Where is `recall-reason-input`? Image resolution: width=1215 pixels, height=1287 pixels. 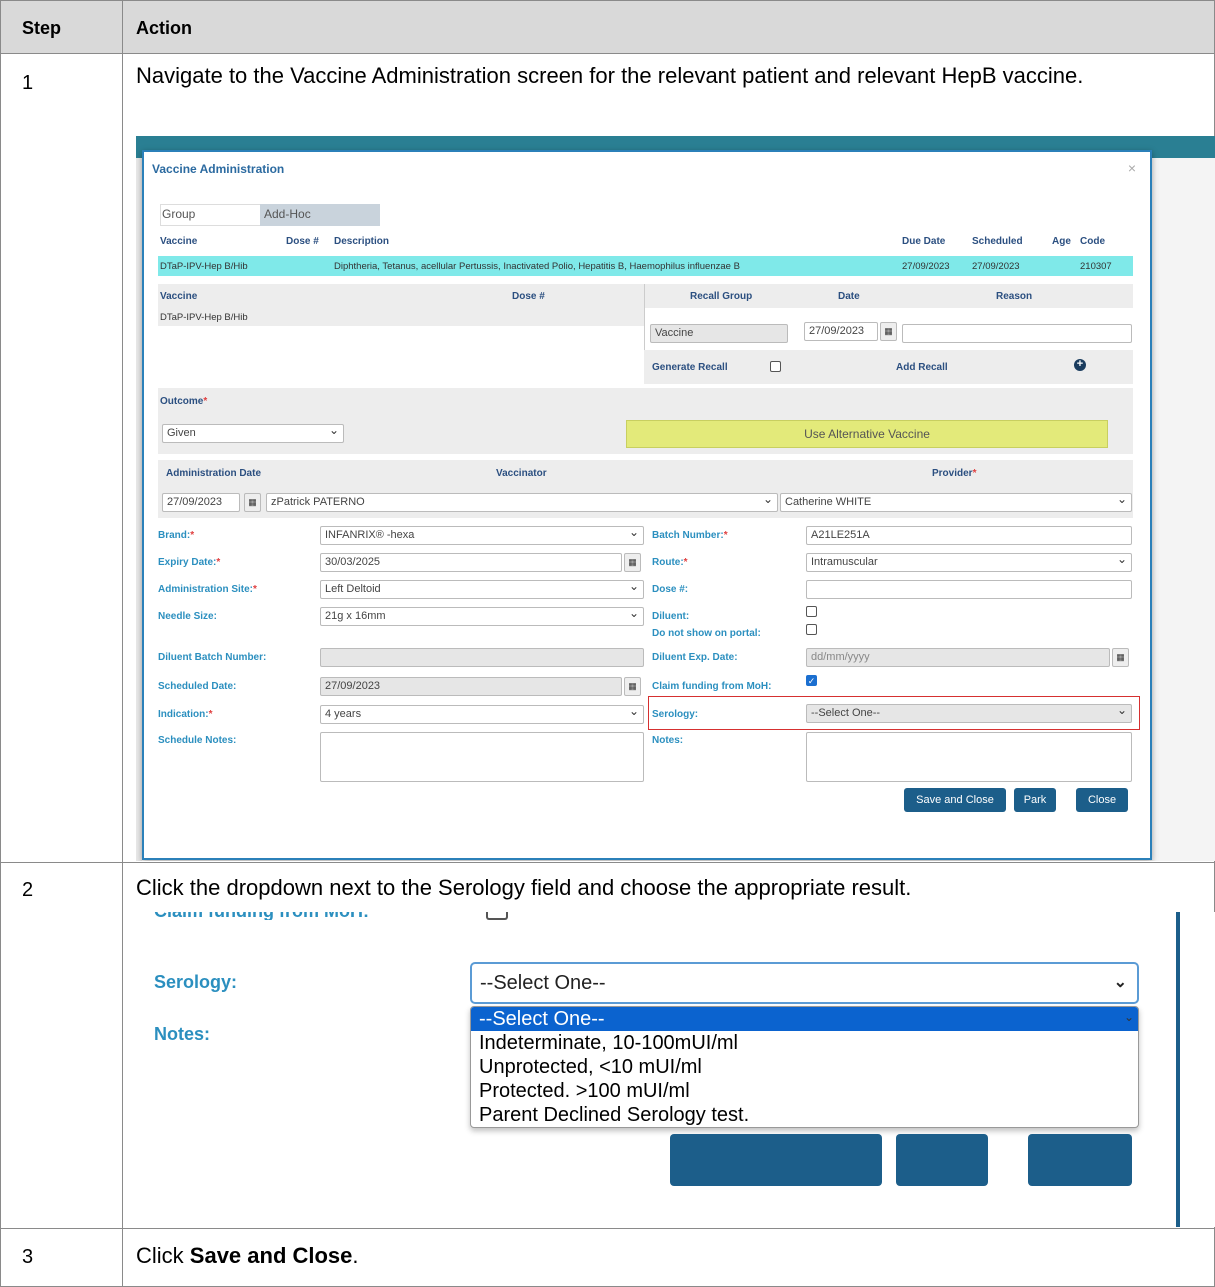 recall-reason-input is located at coordinates (1017, 333).